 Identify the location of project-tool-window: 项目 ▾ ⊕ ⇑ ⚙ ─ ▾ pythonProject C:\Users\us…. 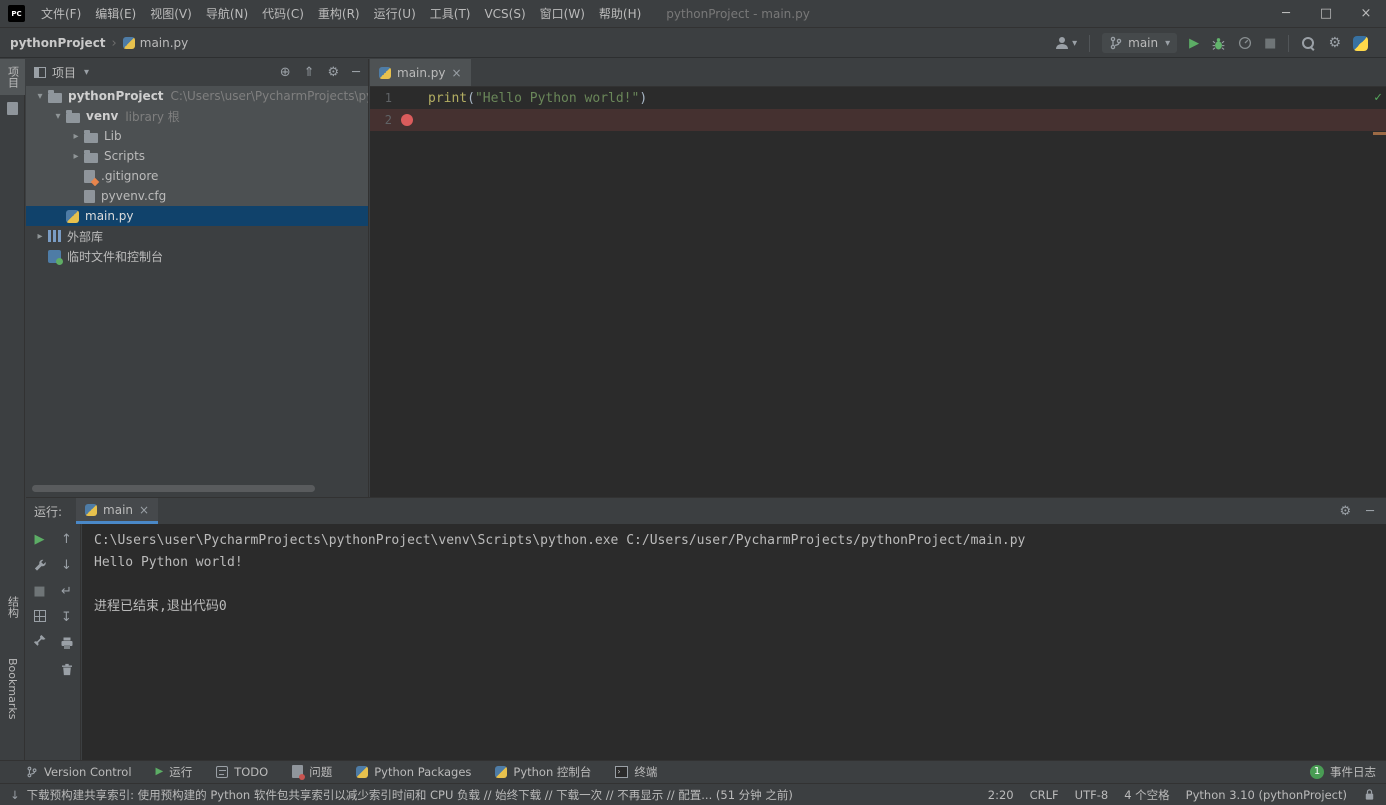
(197, 278).